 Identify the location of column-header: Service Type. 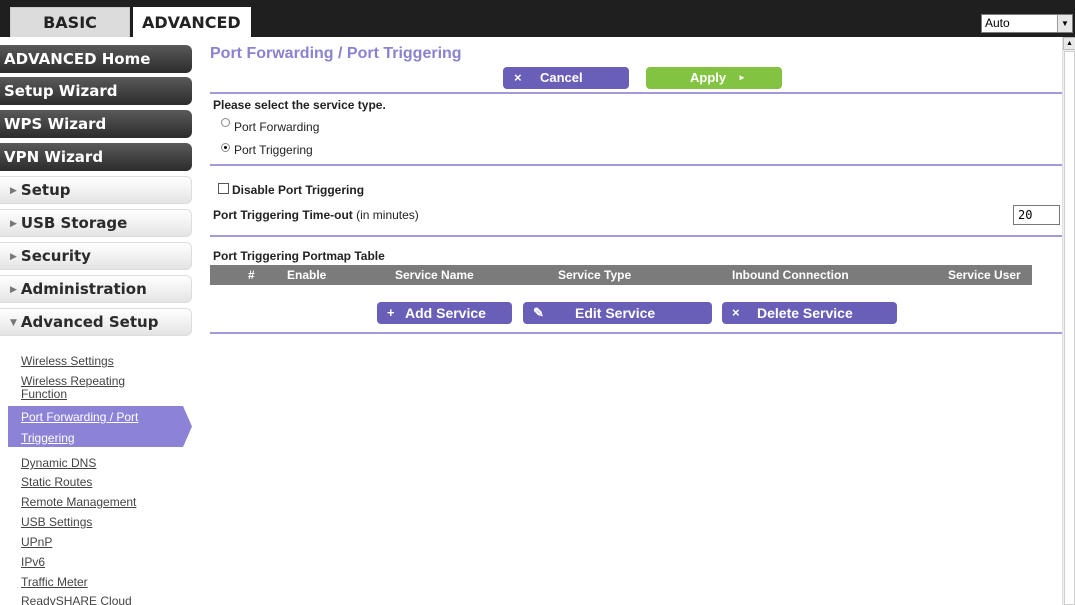
(595, 275).